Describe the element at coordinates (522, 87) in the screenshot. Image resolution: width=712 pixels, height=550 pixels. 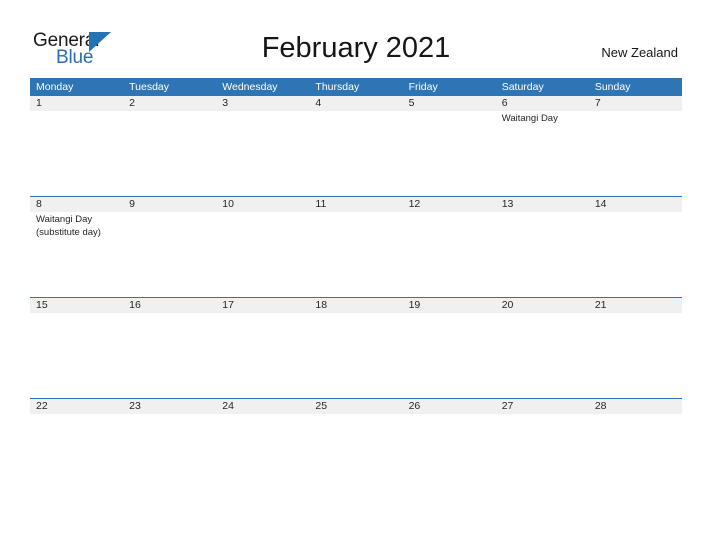
I see `weekday-header-saturday: Saturday` at that location.